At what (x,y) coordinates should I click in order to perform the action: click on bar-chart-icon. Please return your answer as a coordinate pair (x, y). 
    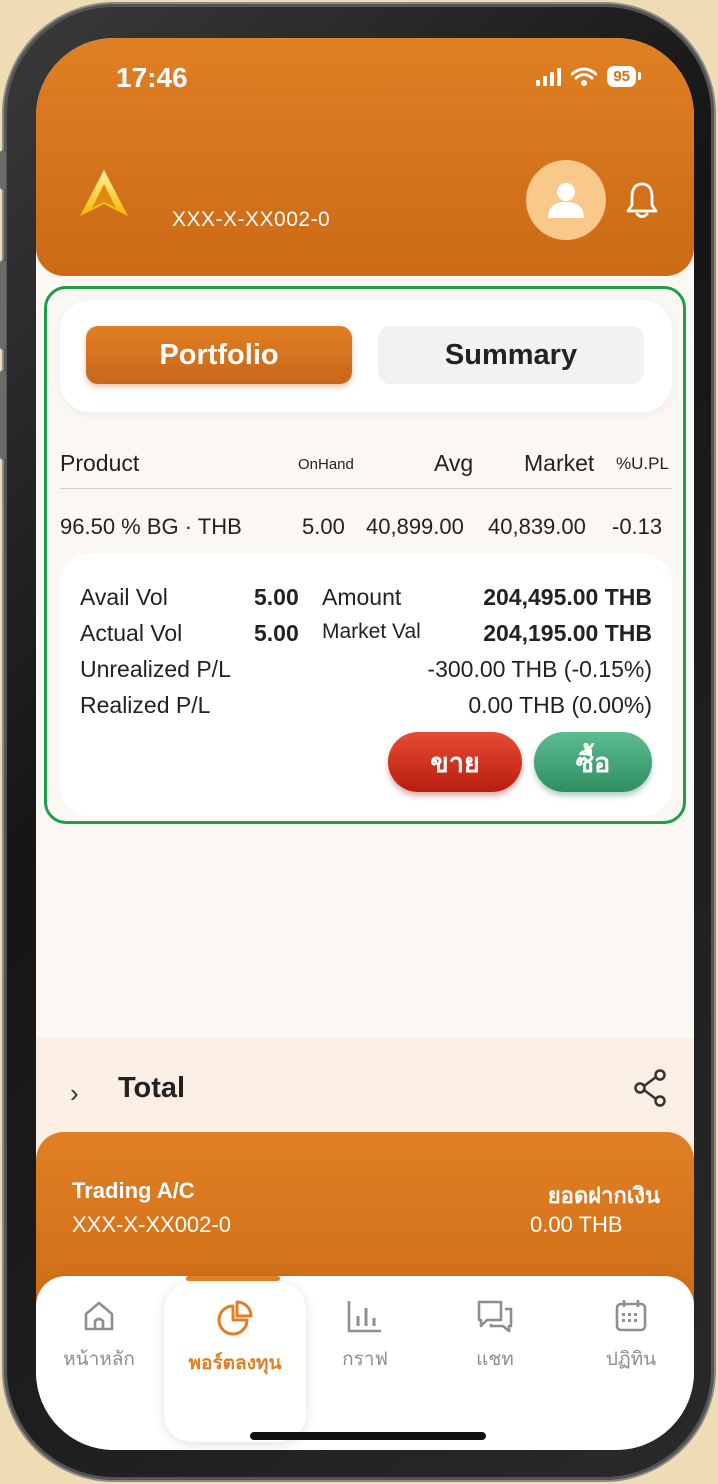
    Looking at the image, I should click on (364, 1317).